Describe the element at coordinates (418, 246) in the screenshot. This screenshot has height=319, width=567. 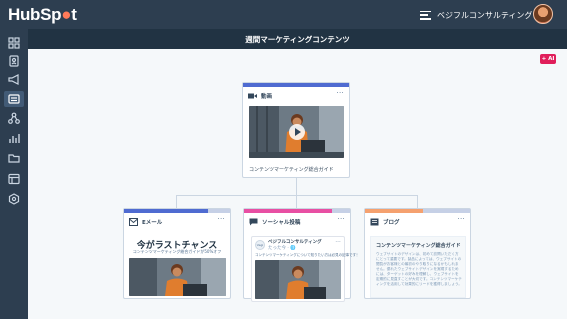
I see `blog-title: コンテンツマーケティング総合ガイド` at that location.